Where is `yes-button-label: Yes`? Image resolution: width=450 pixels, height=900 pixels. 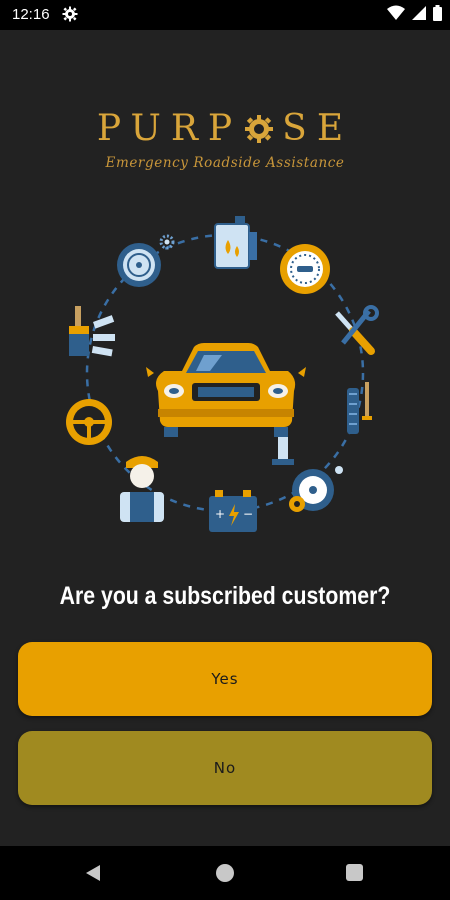
yes-button-label: Yes is located at coordinates (225, 679).